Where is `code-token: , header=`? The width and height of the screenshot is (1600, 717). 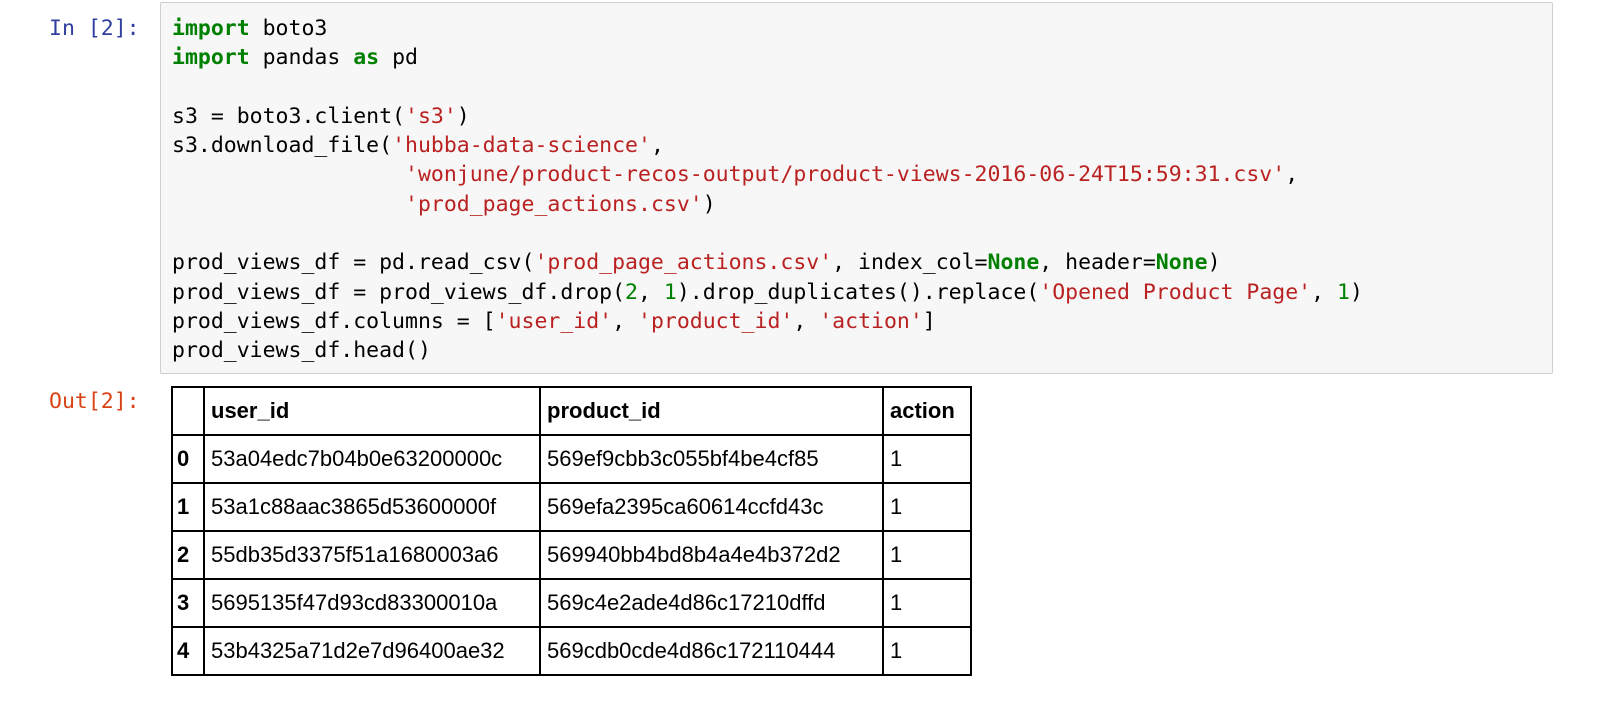
code-token: , header= is located at coordinates (1097, 263).